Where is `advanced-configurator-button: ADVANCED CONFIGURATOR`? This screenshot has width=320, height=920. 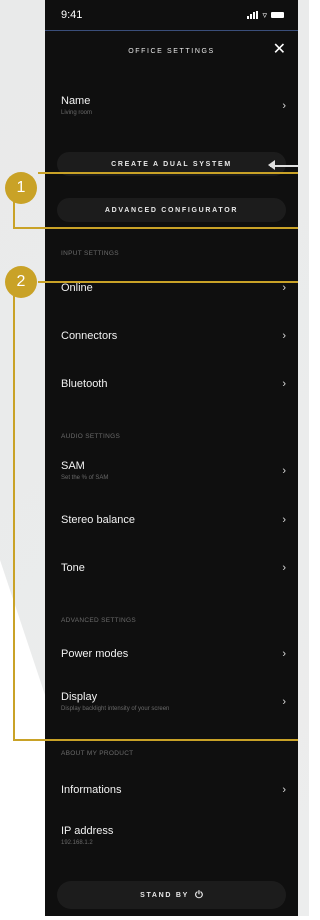
advanced-configurator-button: ADVANCED CONFIGURATOR is located at coordinates (171, 210).